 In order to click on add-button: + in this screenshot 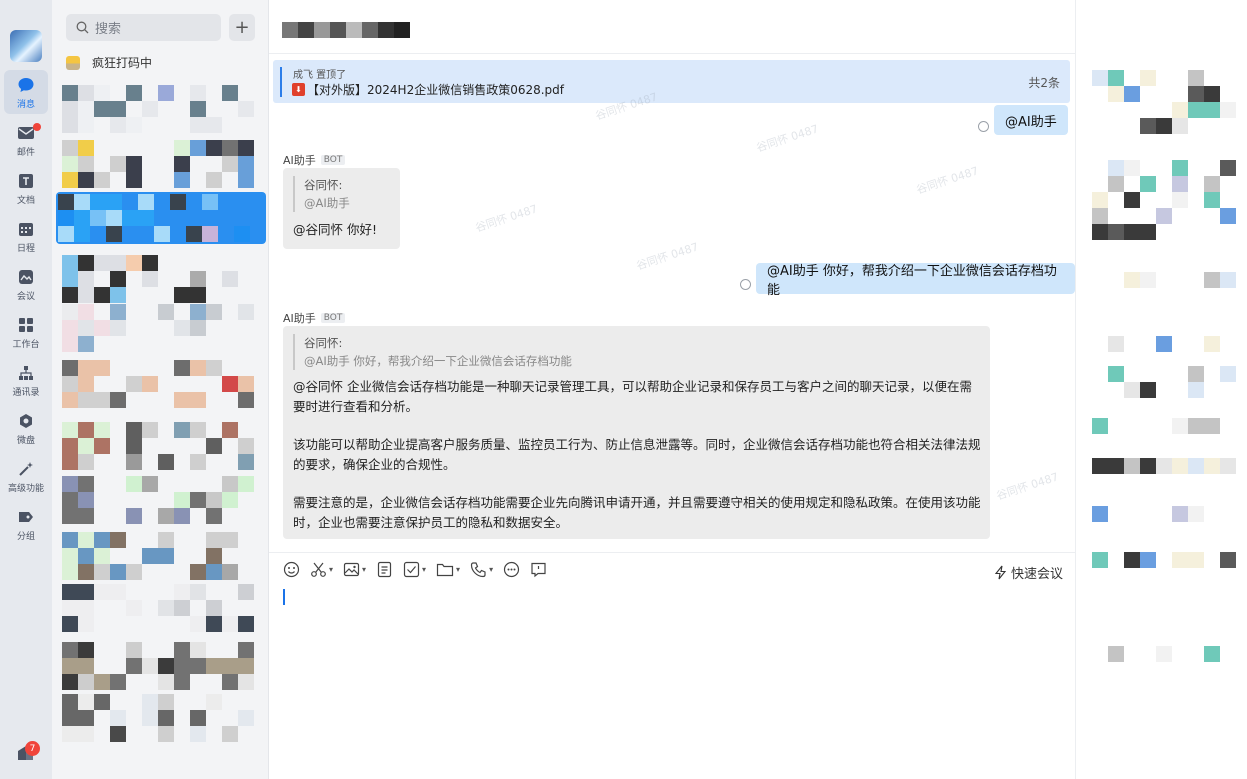, I will do `click(242, 27)`.